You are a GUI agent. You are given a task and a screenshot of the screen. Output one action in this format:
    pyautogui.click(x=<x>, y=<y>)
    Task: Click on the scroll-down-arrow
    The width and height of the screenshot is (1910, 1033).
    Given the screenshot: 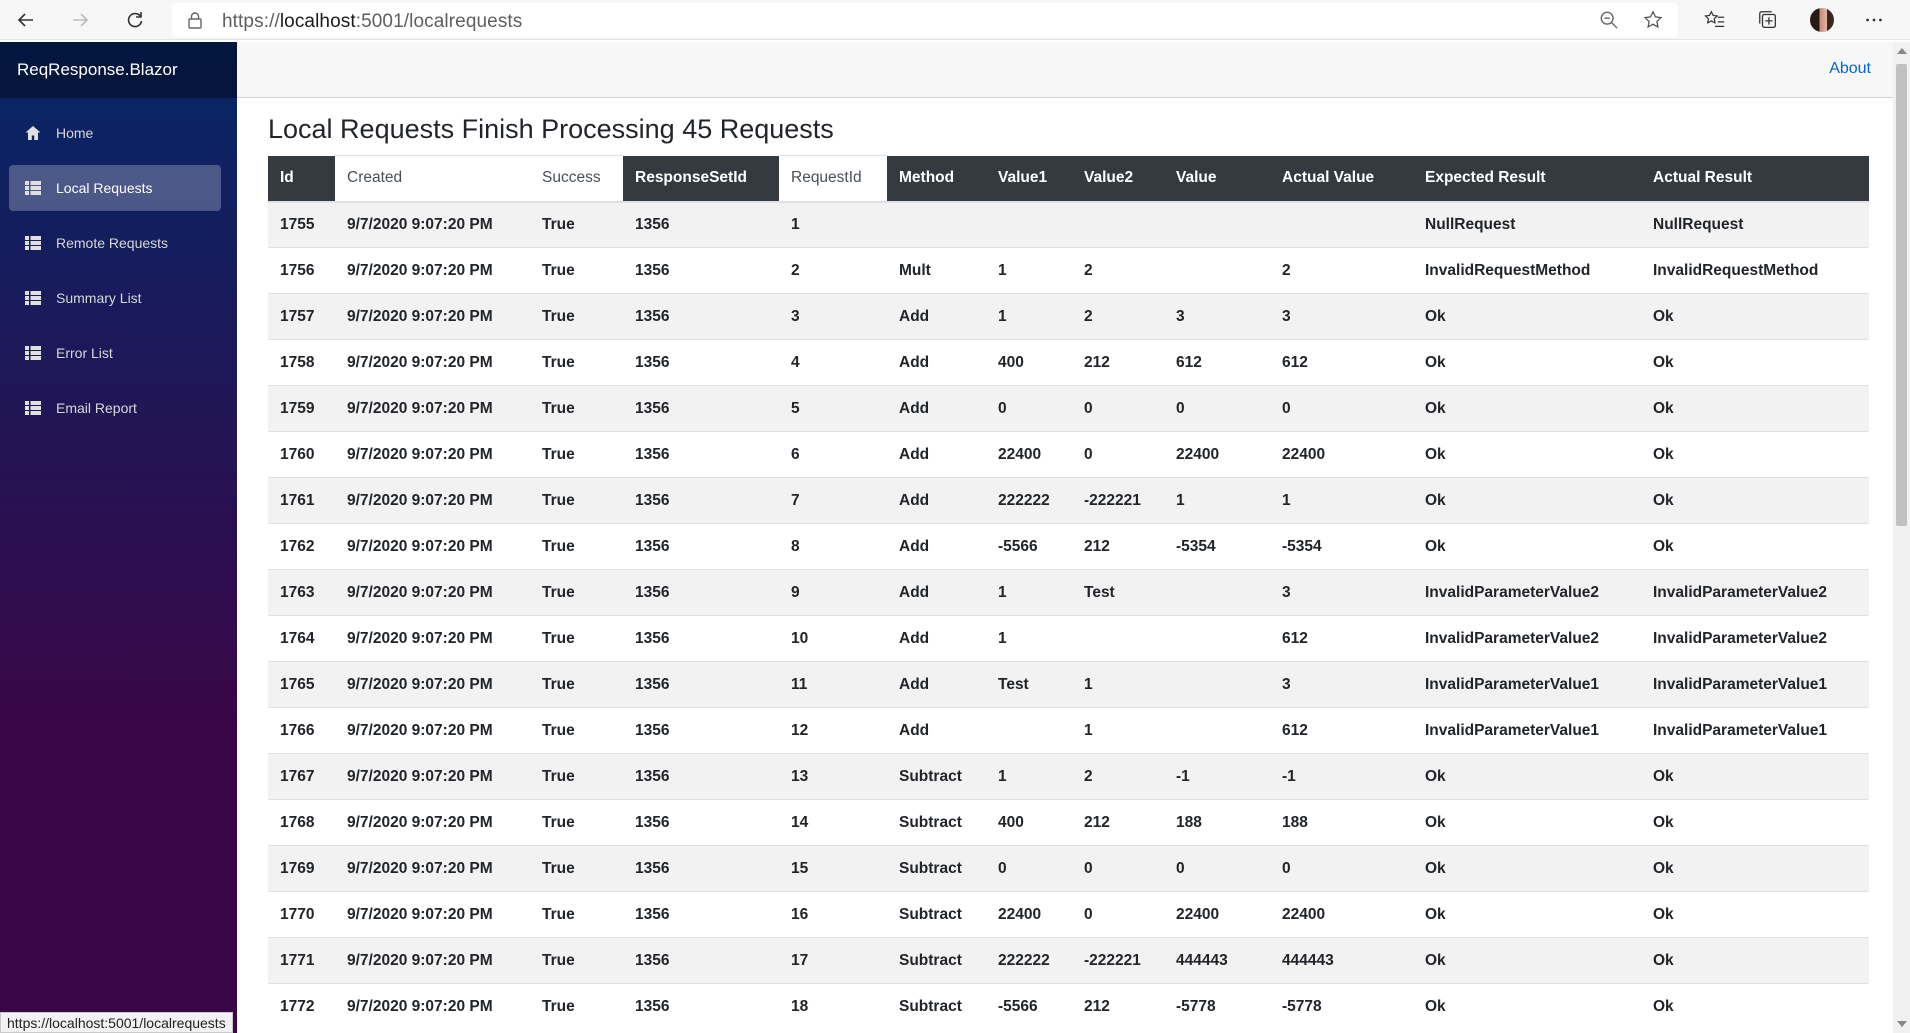 What is the action you would take?
    pyautogui.click(x=1902, y=1024)
    